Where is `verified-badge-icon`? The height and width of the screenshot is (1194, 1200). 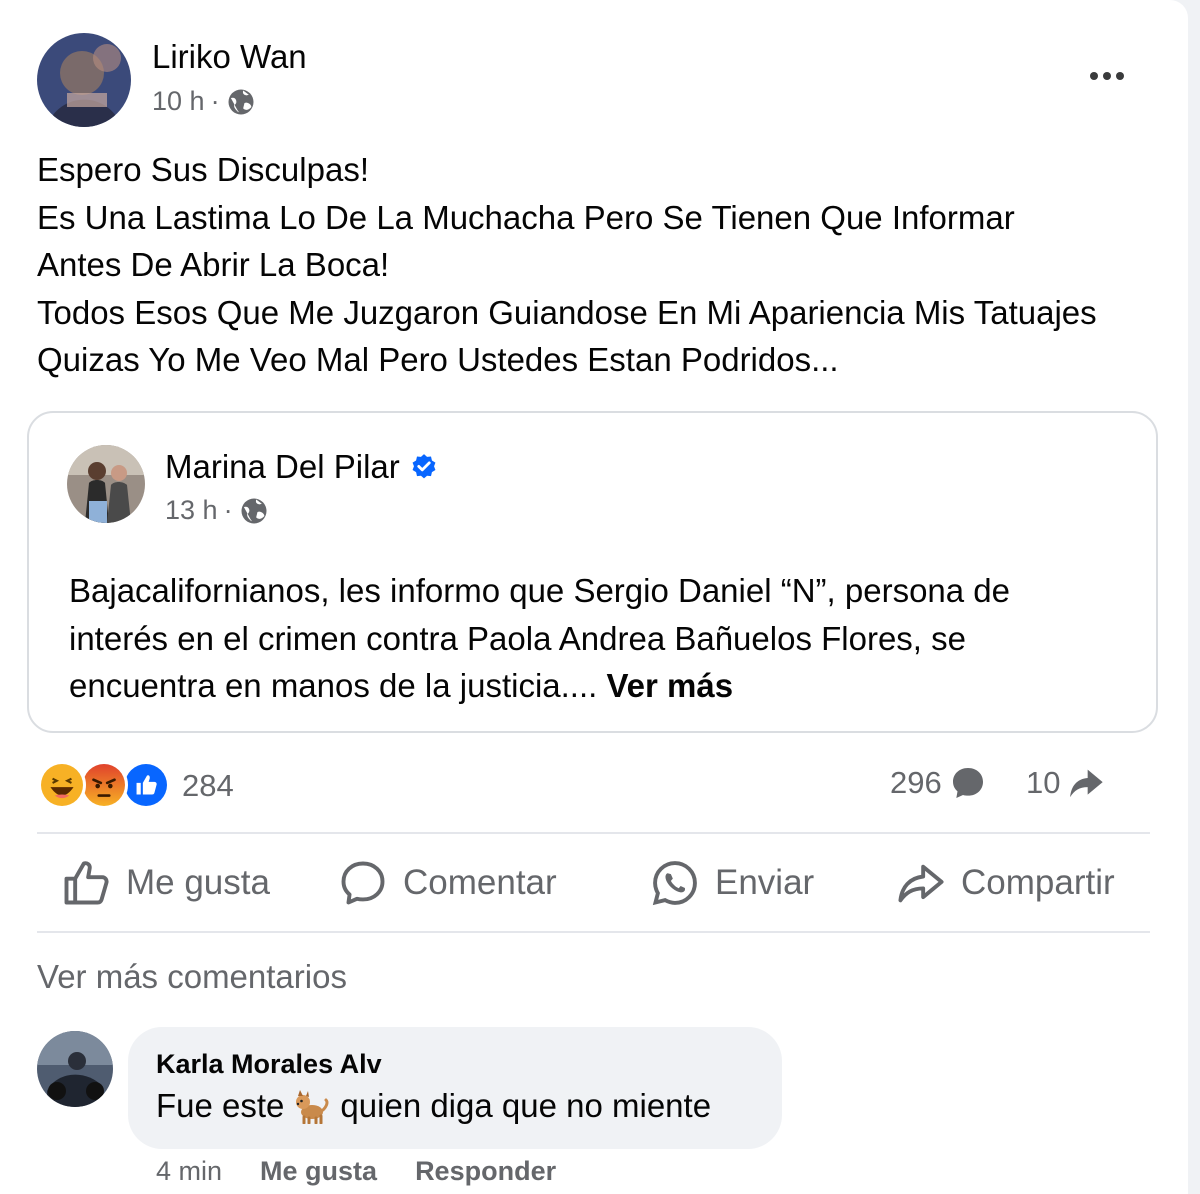
verified-badge-icon is located at coordinates (424, 467).